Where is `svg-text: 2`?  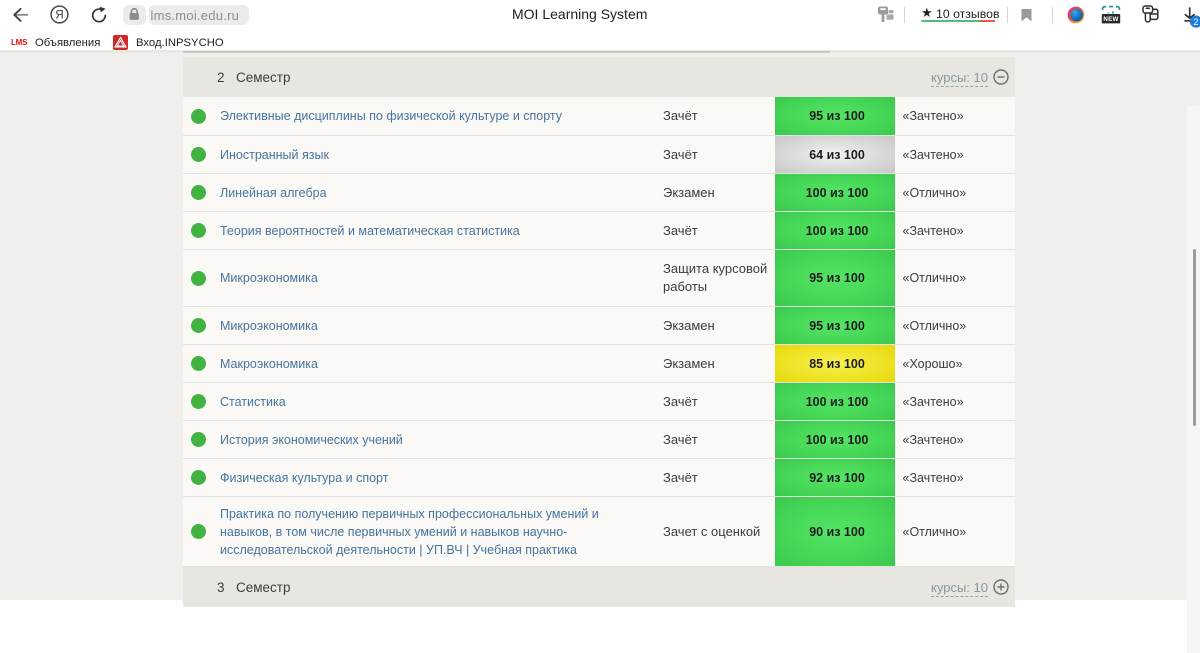
svg-text: 2 is located at coordinates (1195, 22).